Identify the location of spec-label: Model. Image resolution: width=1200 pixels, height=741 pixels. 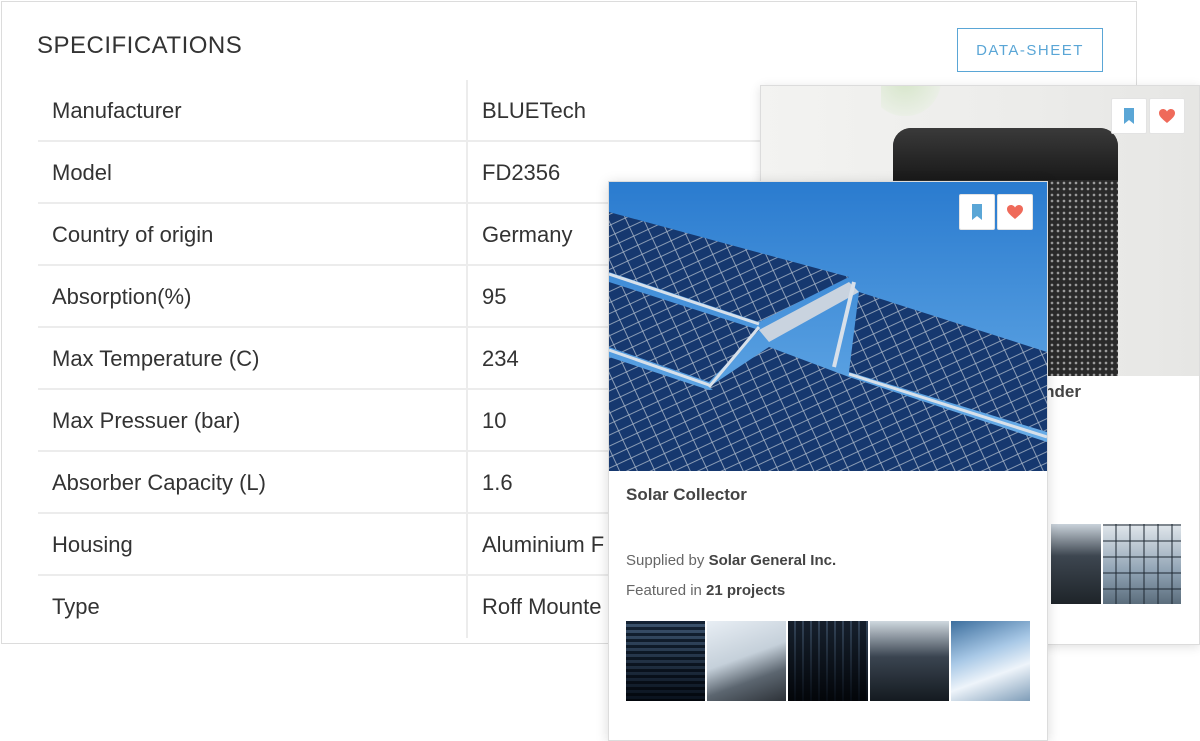
(82, 172).